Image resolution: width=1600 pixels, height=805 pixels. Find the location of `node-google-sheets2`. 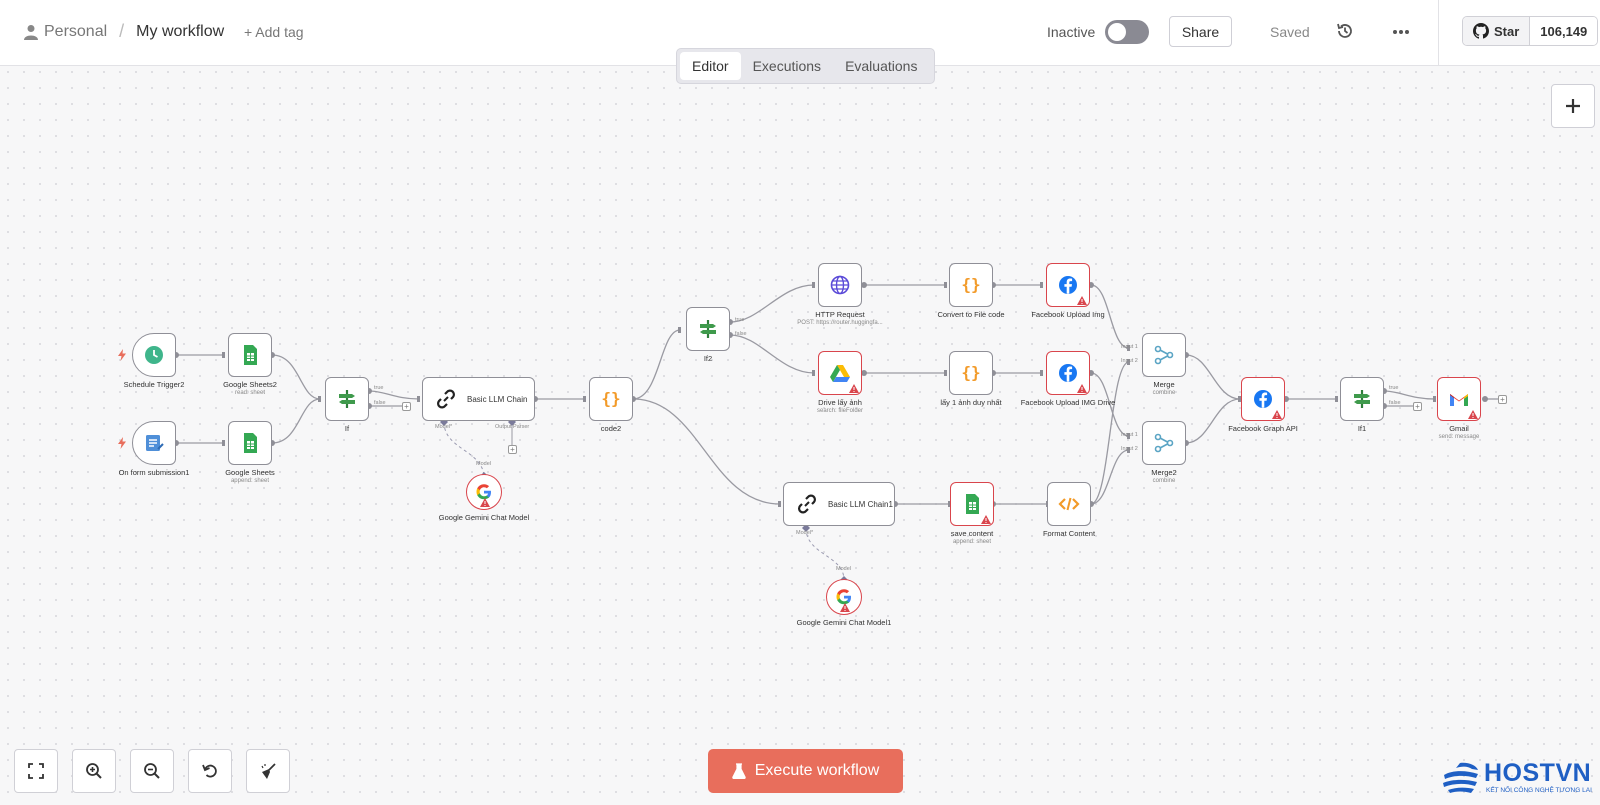

node-google-sheets2 is located at coordinates (250, 355).